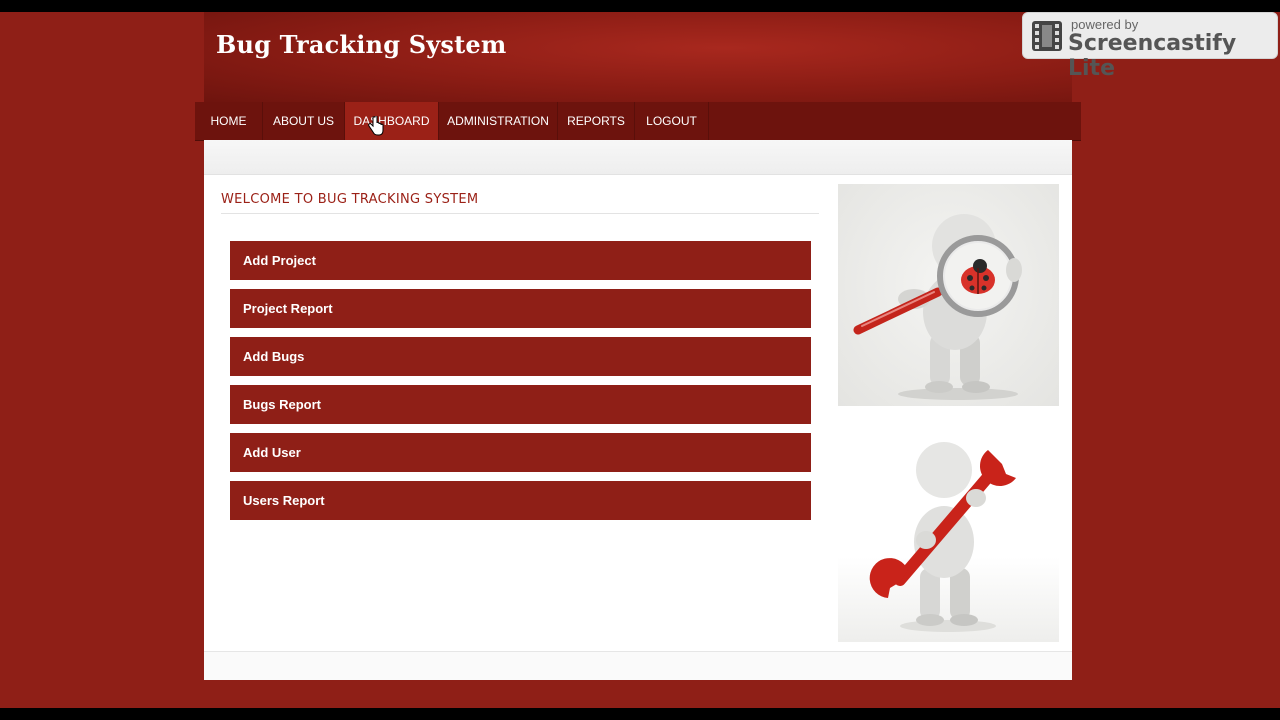 Image resolution: width=1280 pixels, height=720 pixels. Describe the element at coordinates (498, 121) in the screenshot. I see `nav-administration: ADMINISTRATION` at that location.